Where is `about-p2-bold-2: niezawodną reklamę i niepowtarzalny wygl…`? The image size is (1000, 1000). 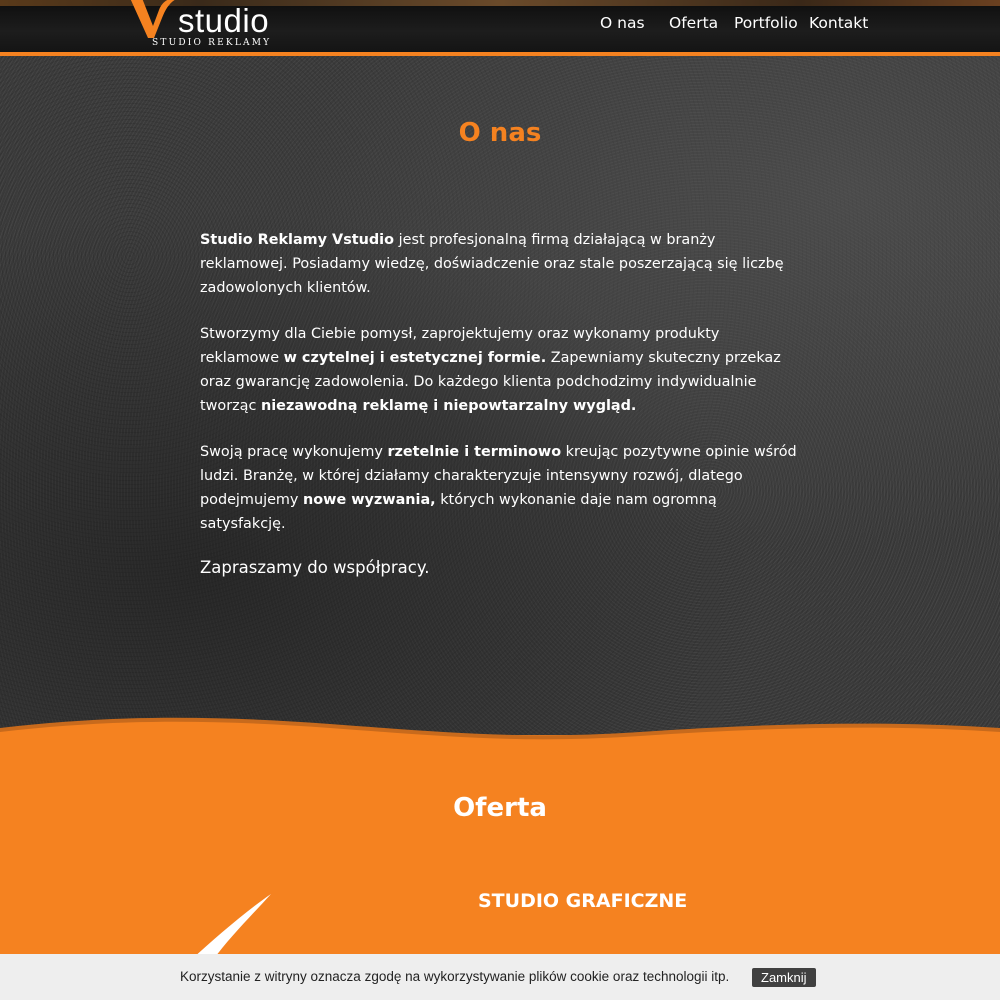 about-p2-bold-2: niezawodną reklamę i niepowtarzalny wygl… is located at coordinates (449, 406).